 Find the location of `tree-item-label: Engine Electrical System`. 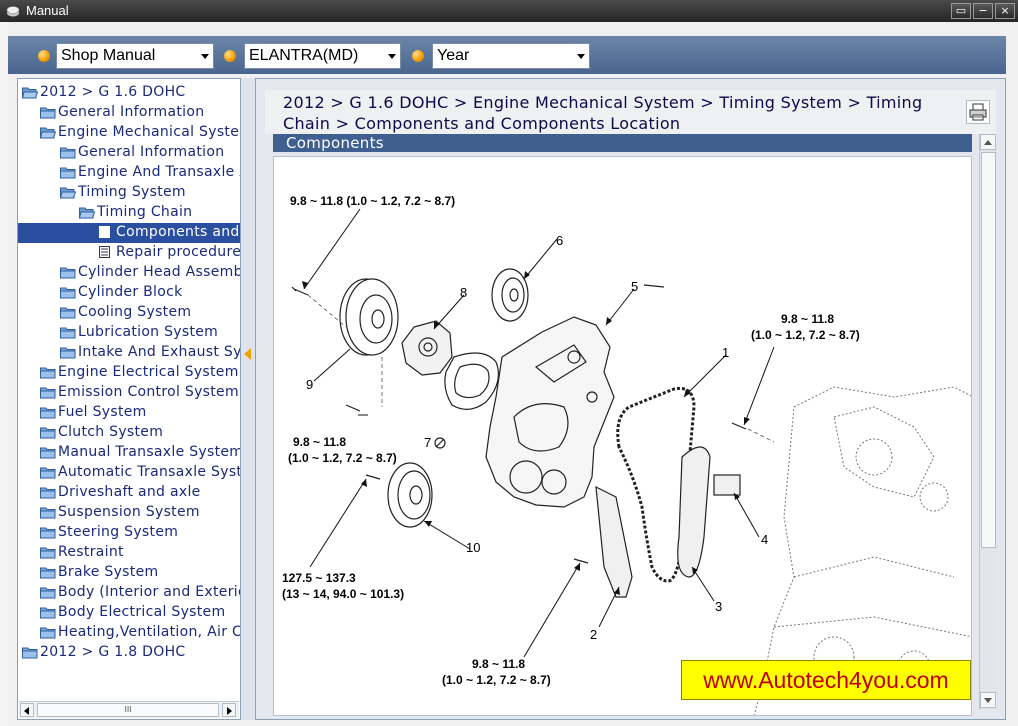

tree-item-label: Engine Electrical System is located at coordinates (148, 372).